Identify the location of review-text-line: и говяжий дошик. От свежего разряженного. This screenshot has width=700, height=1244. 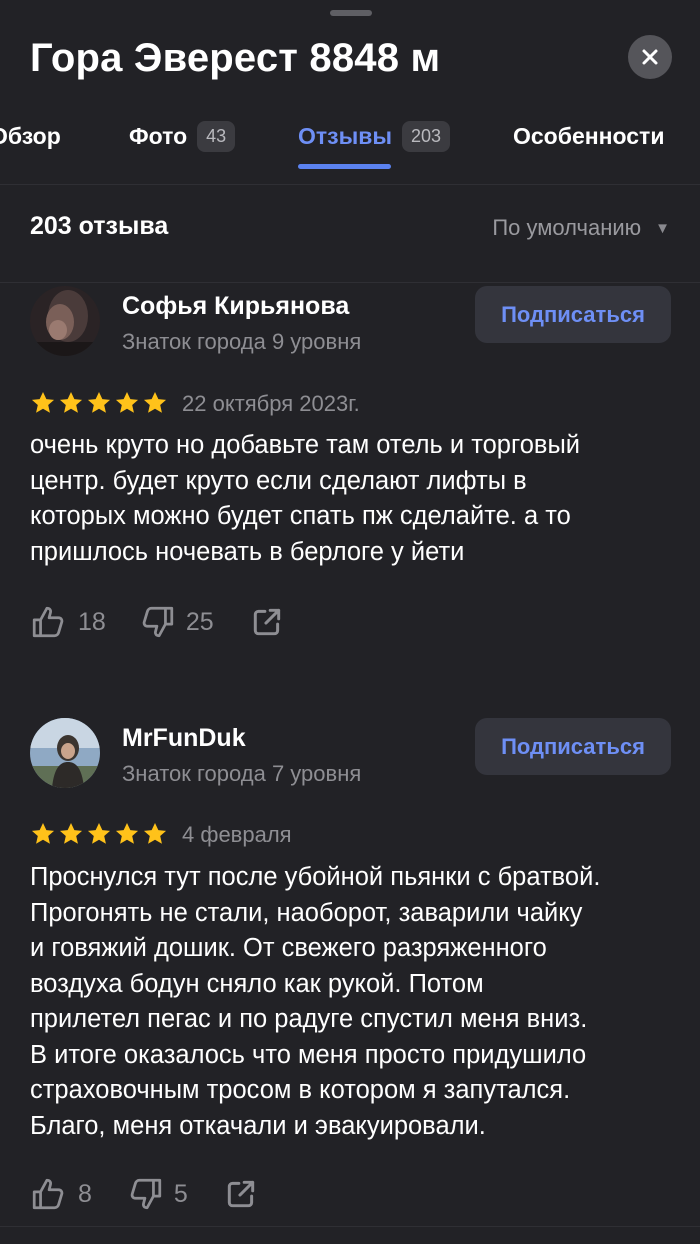
(288, 948).